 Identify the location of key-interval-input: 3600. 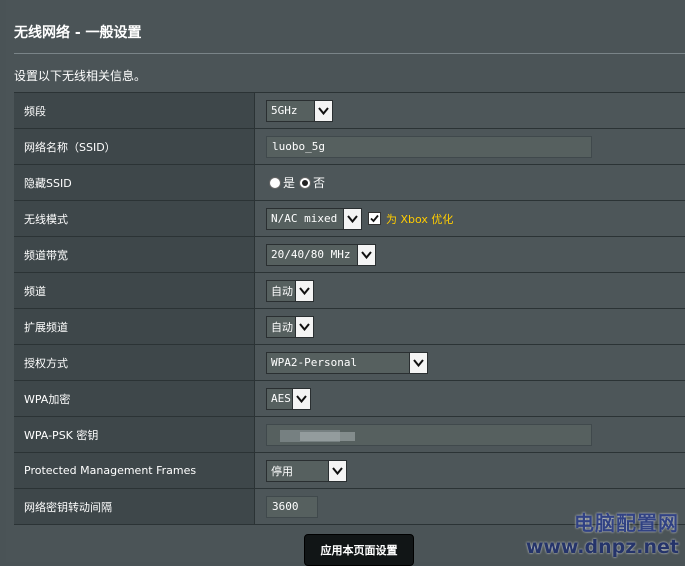
(292, 506).